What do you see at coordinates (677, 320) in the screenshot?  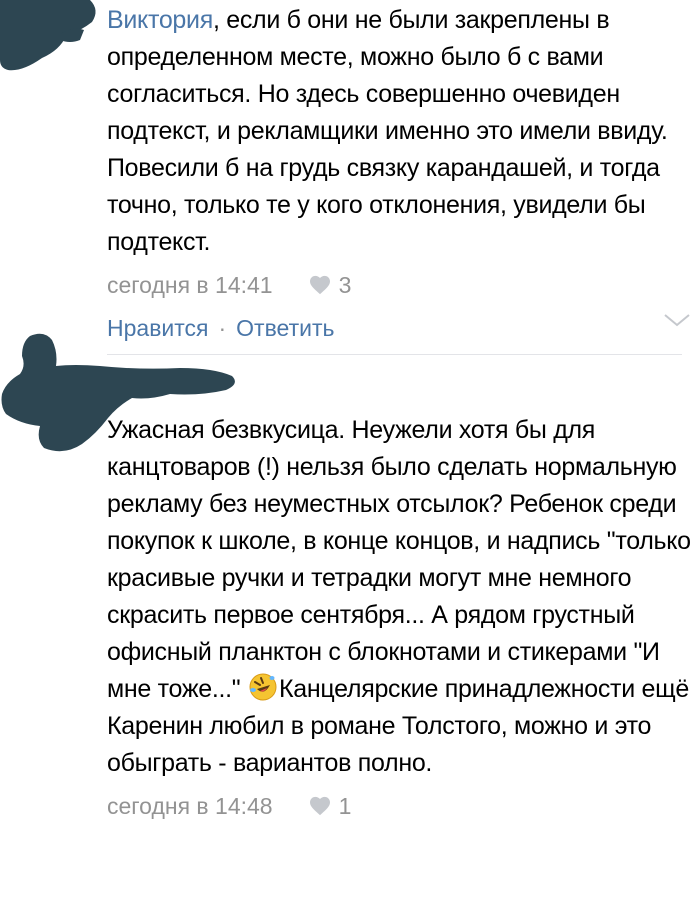 I see `chevron-down-icon` at bounding box center [677, 320].